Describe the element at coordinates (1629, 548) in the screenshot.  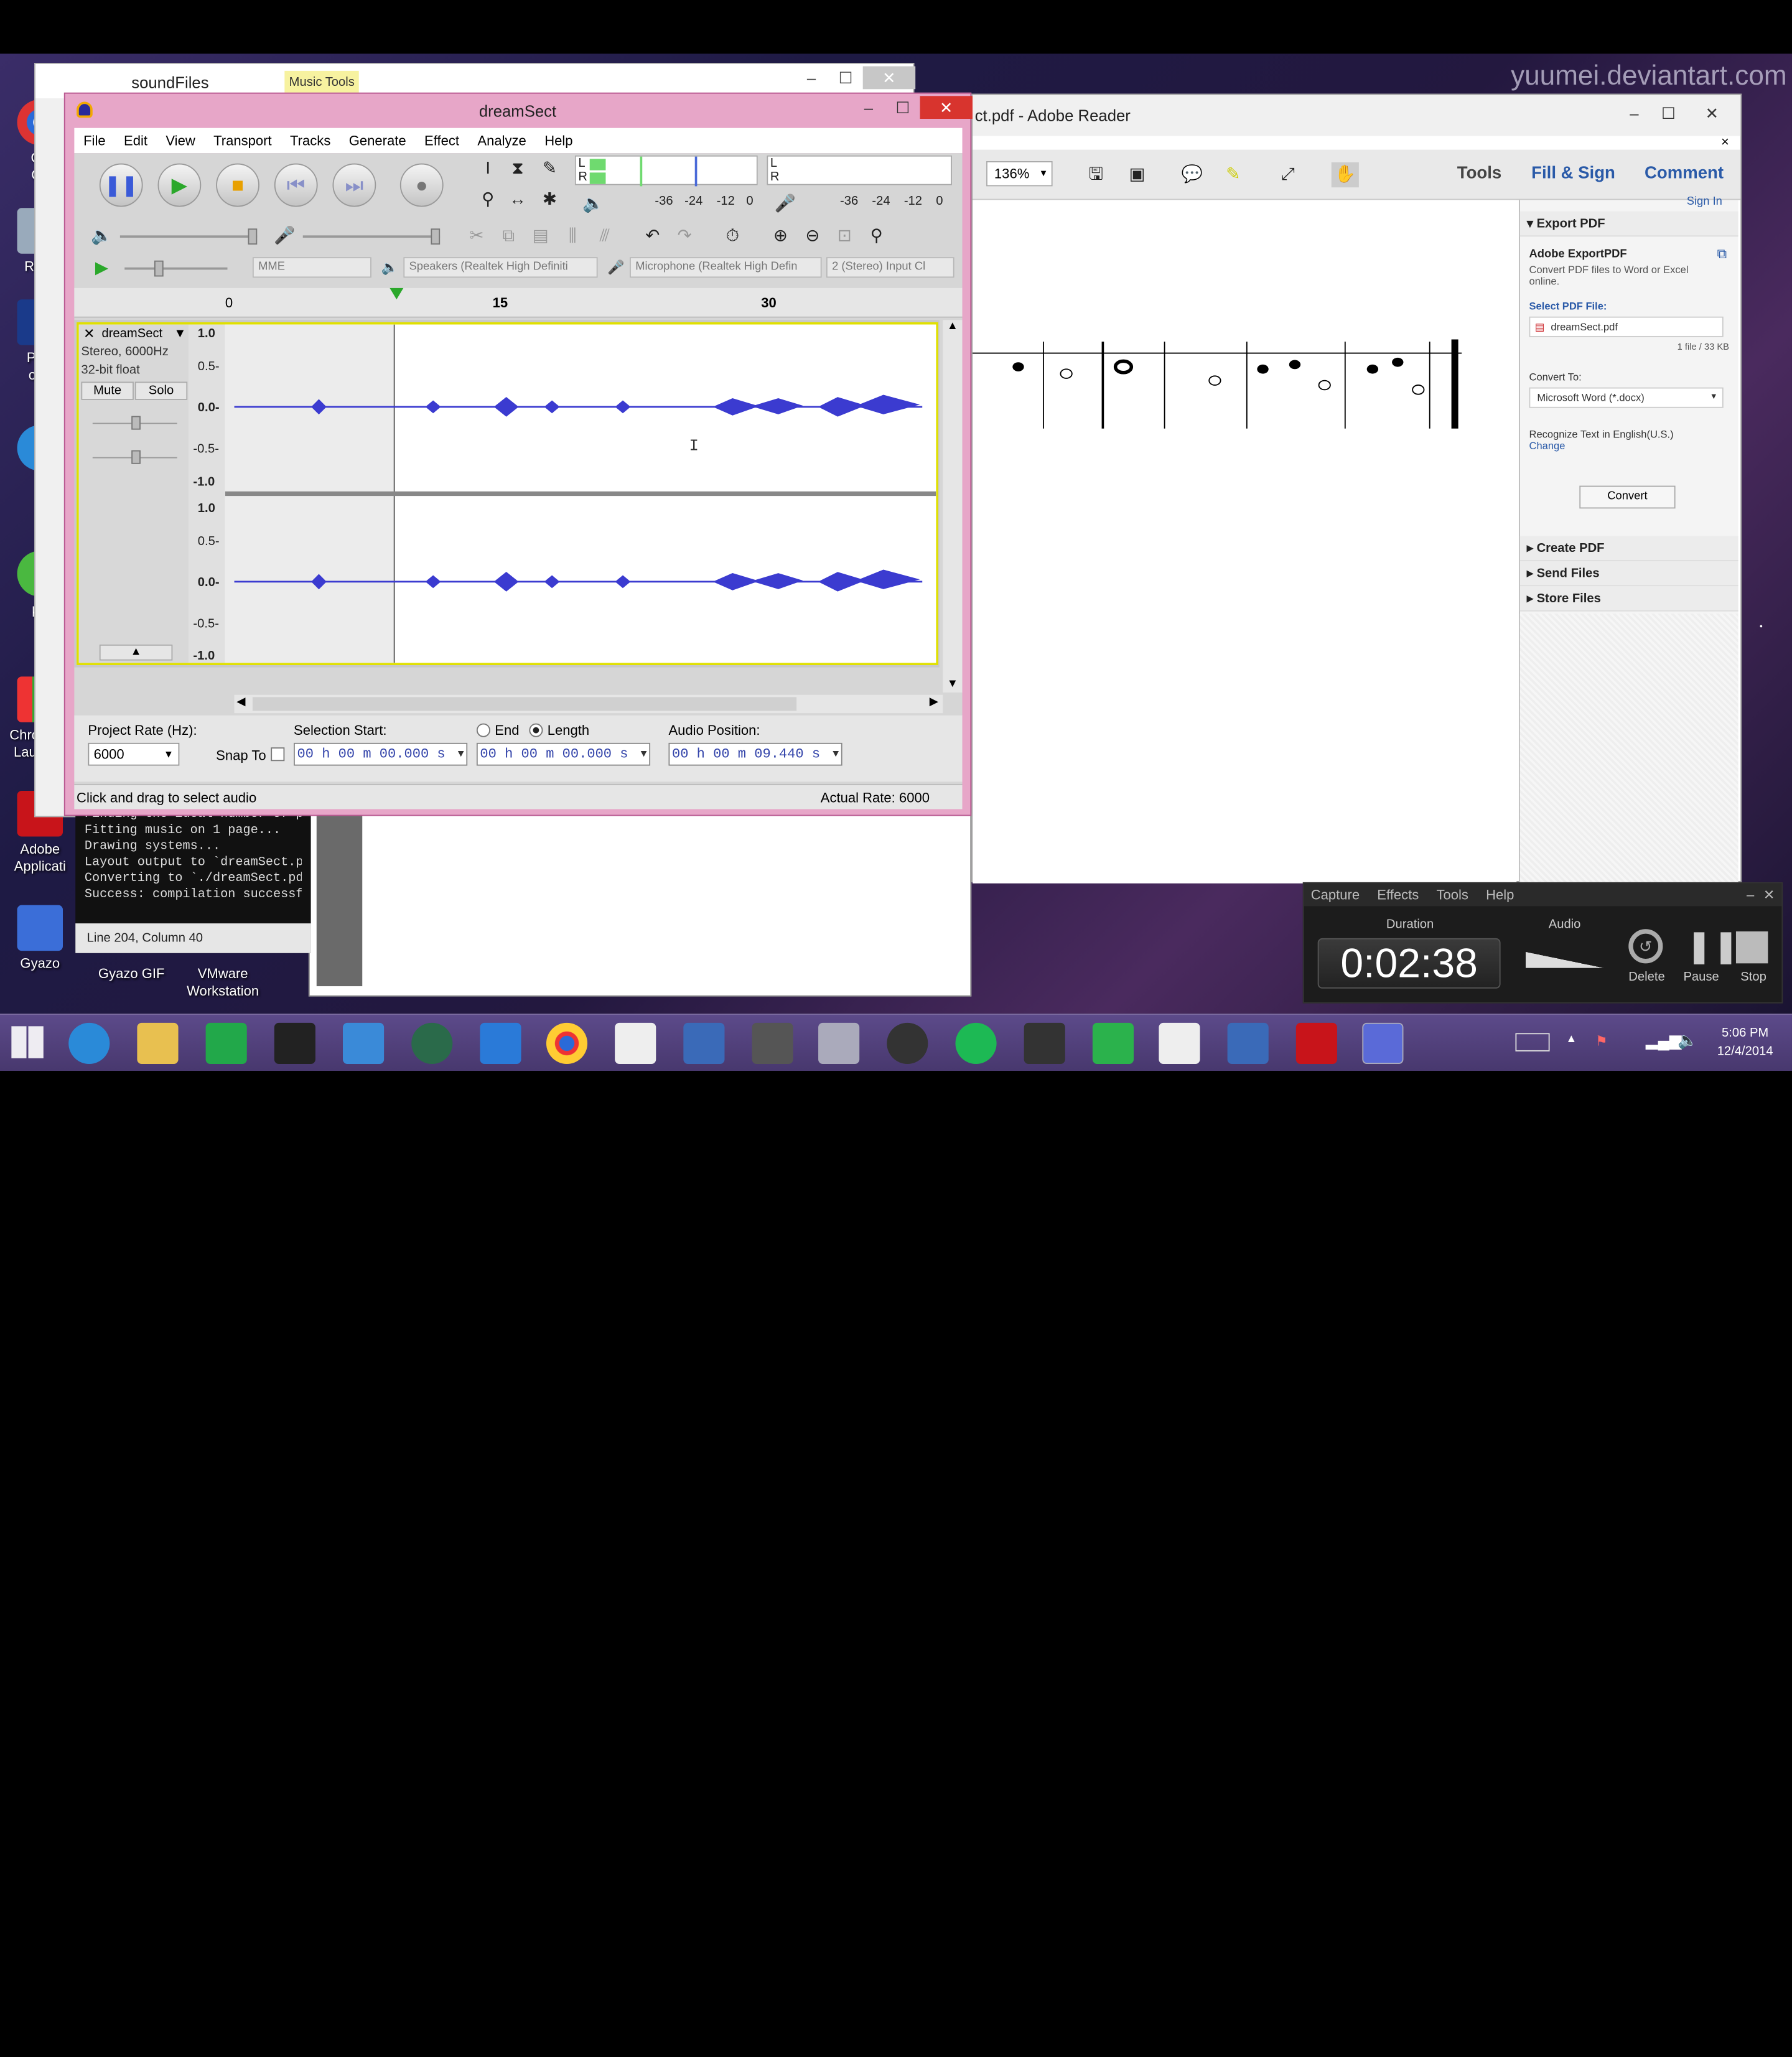
I see `create-pdf-section: ▸ Create PDF` at that location.